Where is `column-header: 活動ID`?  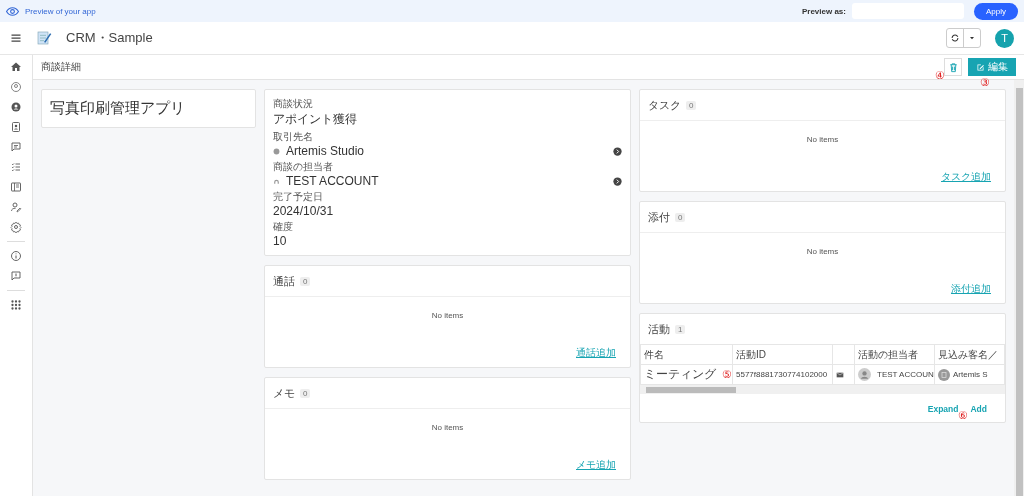 column-header: 活動ID is located at coordinates (782, 354).